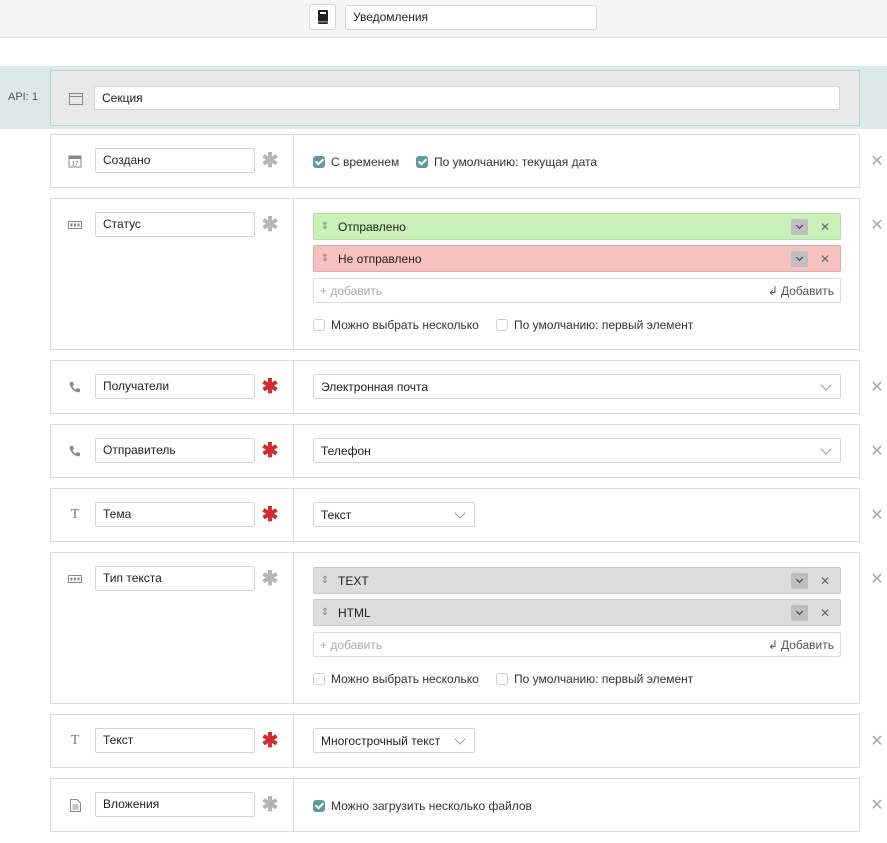 The image size is (887, 843). What do you see at coordinates (175, 450) in the screenshot?
I see `field-name-input: Отправитель` at bounding box center [175, 450].